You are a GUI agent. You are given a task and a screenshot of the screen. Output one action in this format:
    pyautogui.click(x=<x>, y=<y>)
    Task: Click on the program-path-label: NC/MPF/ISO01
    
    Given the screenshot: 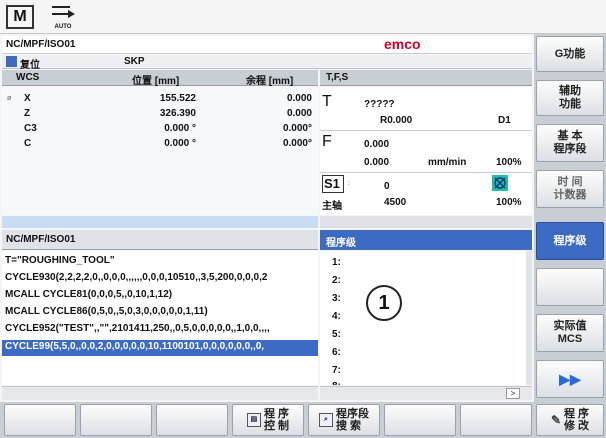 What is the action you would take?
    pyautogui.click(x=41, y=239)
    